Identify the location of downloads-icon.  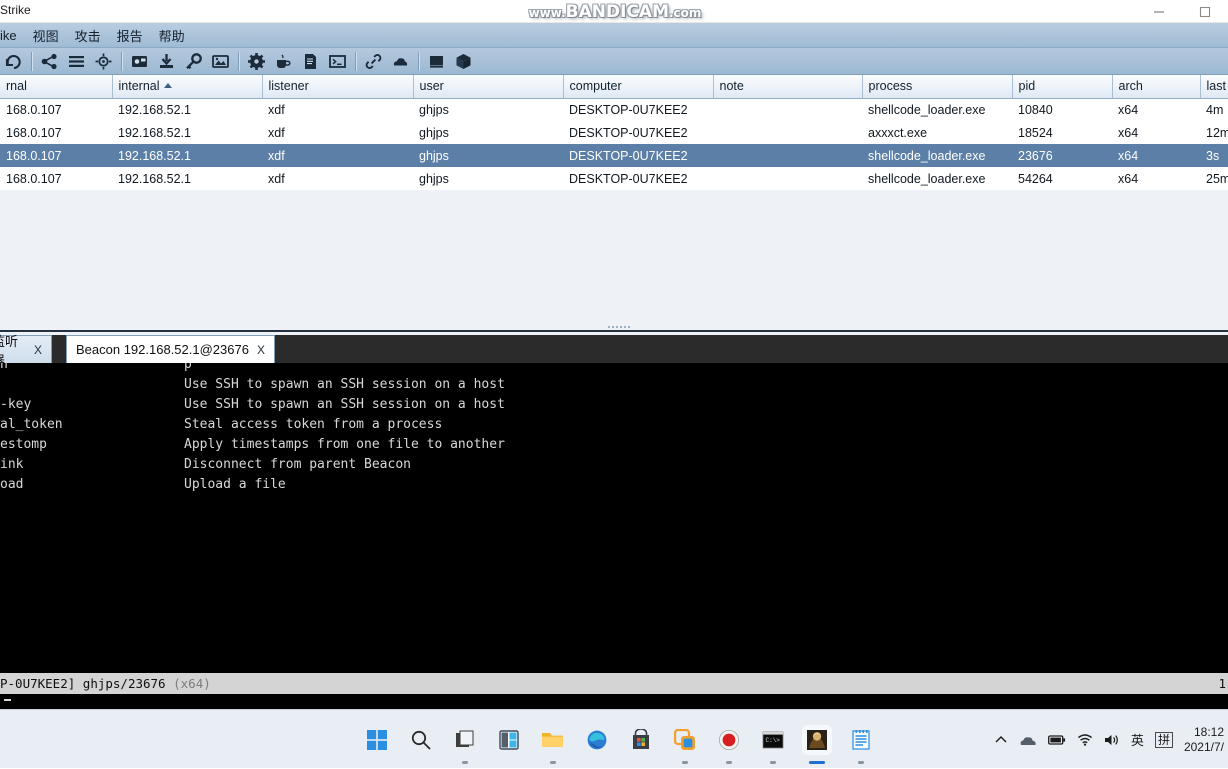
(166, 61).